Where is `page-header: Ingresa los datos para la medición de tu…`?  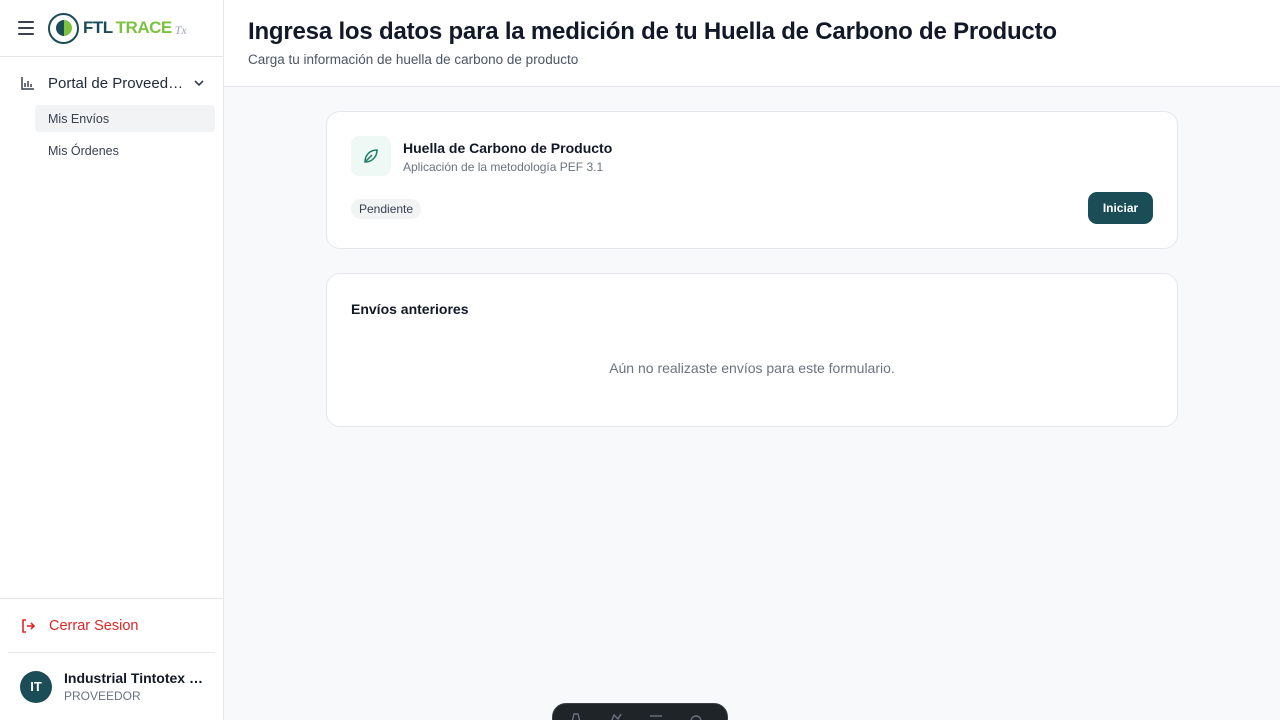
page-header: Ingresa los datos para la medición de tu… is located at coordinates (752, 43).